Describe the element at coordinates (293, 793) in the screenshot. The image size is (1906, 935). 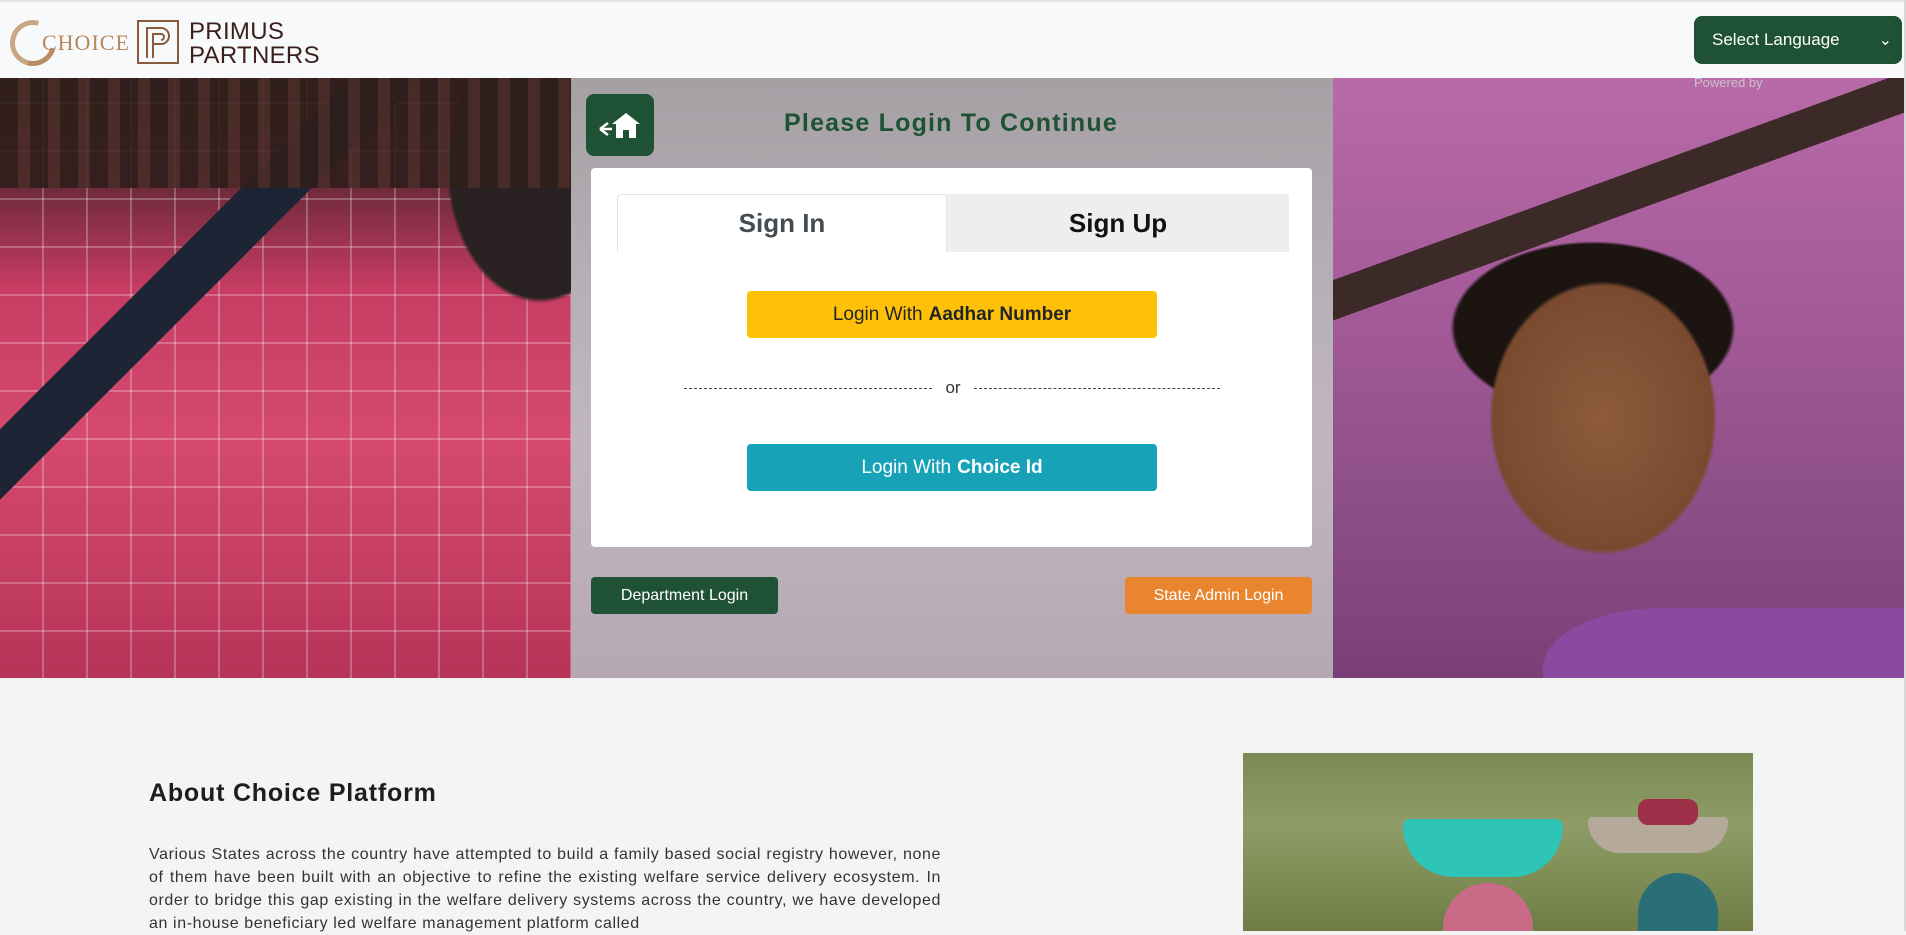
I see `about-title: About Choice Platform` at that location.